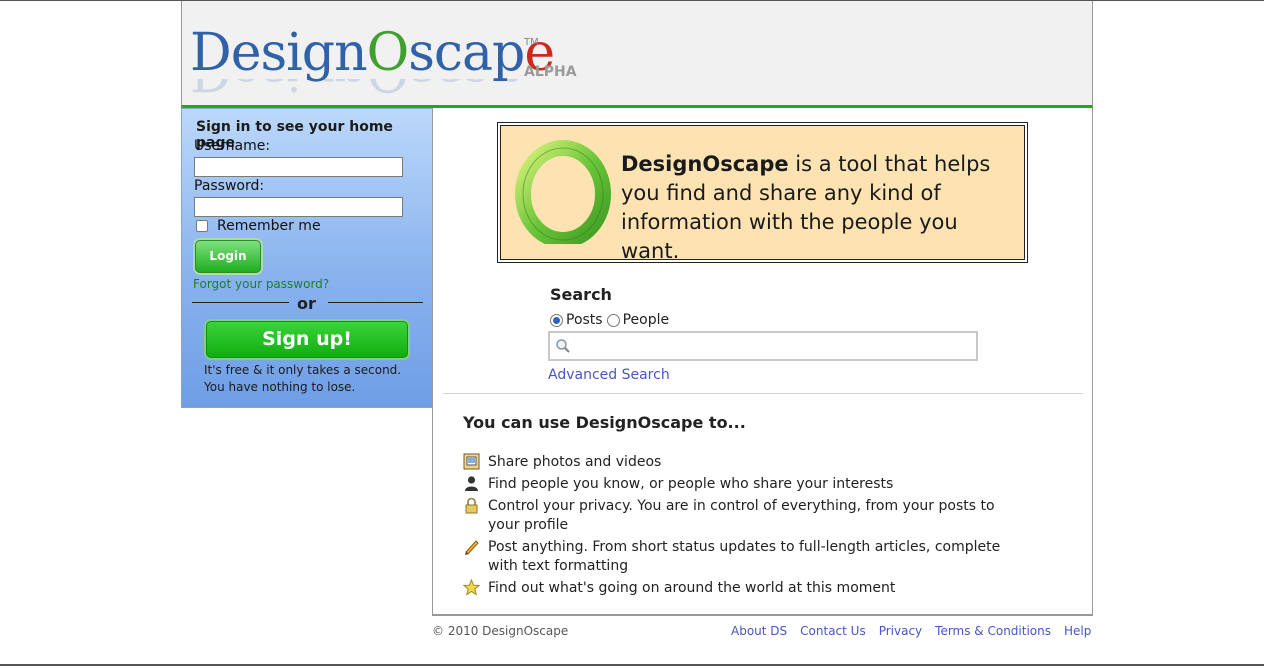  I want to click on search-title: Search, so click(581, 294).